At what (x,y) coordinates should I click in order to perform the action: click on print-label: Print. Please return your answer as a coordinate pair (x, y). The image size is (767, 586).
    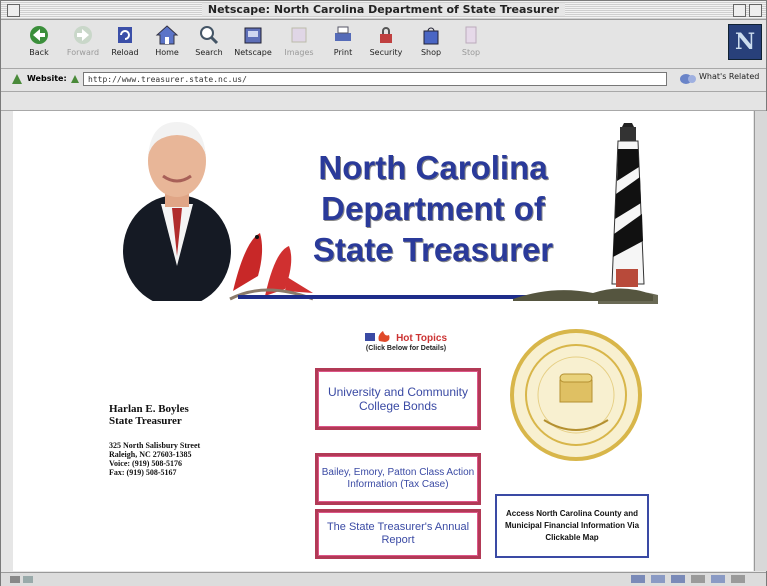
    Looking at the image, I should click on (343, 52).